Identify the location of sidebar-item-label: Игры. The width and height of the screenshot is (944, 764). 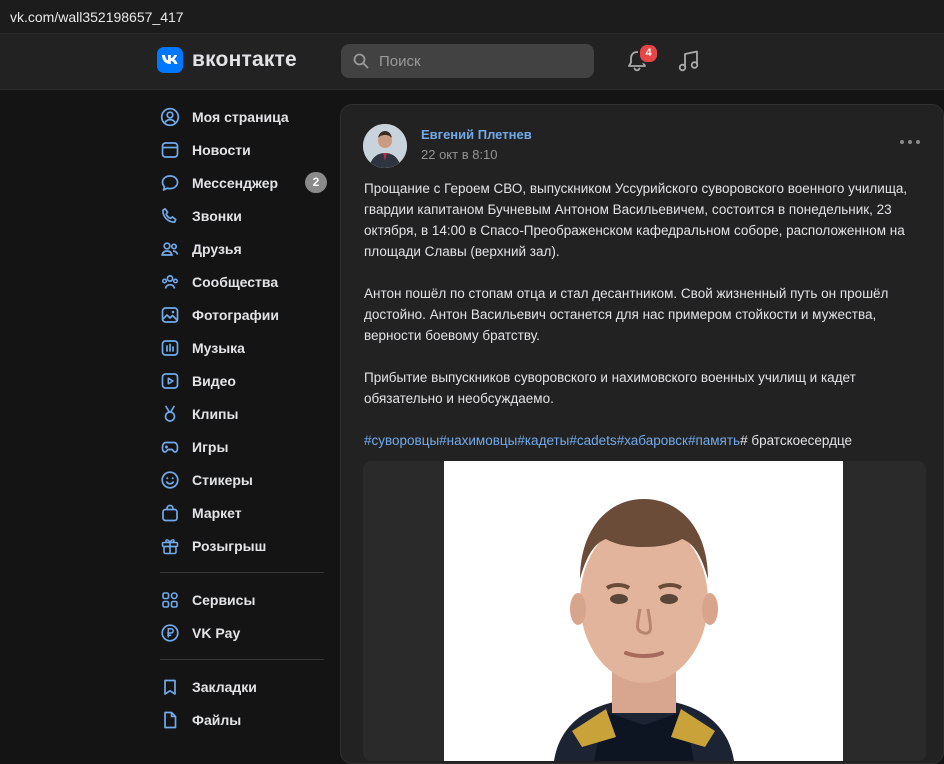
(210, 446).